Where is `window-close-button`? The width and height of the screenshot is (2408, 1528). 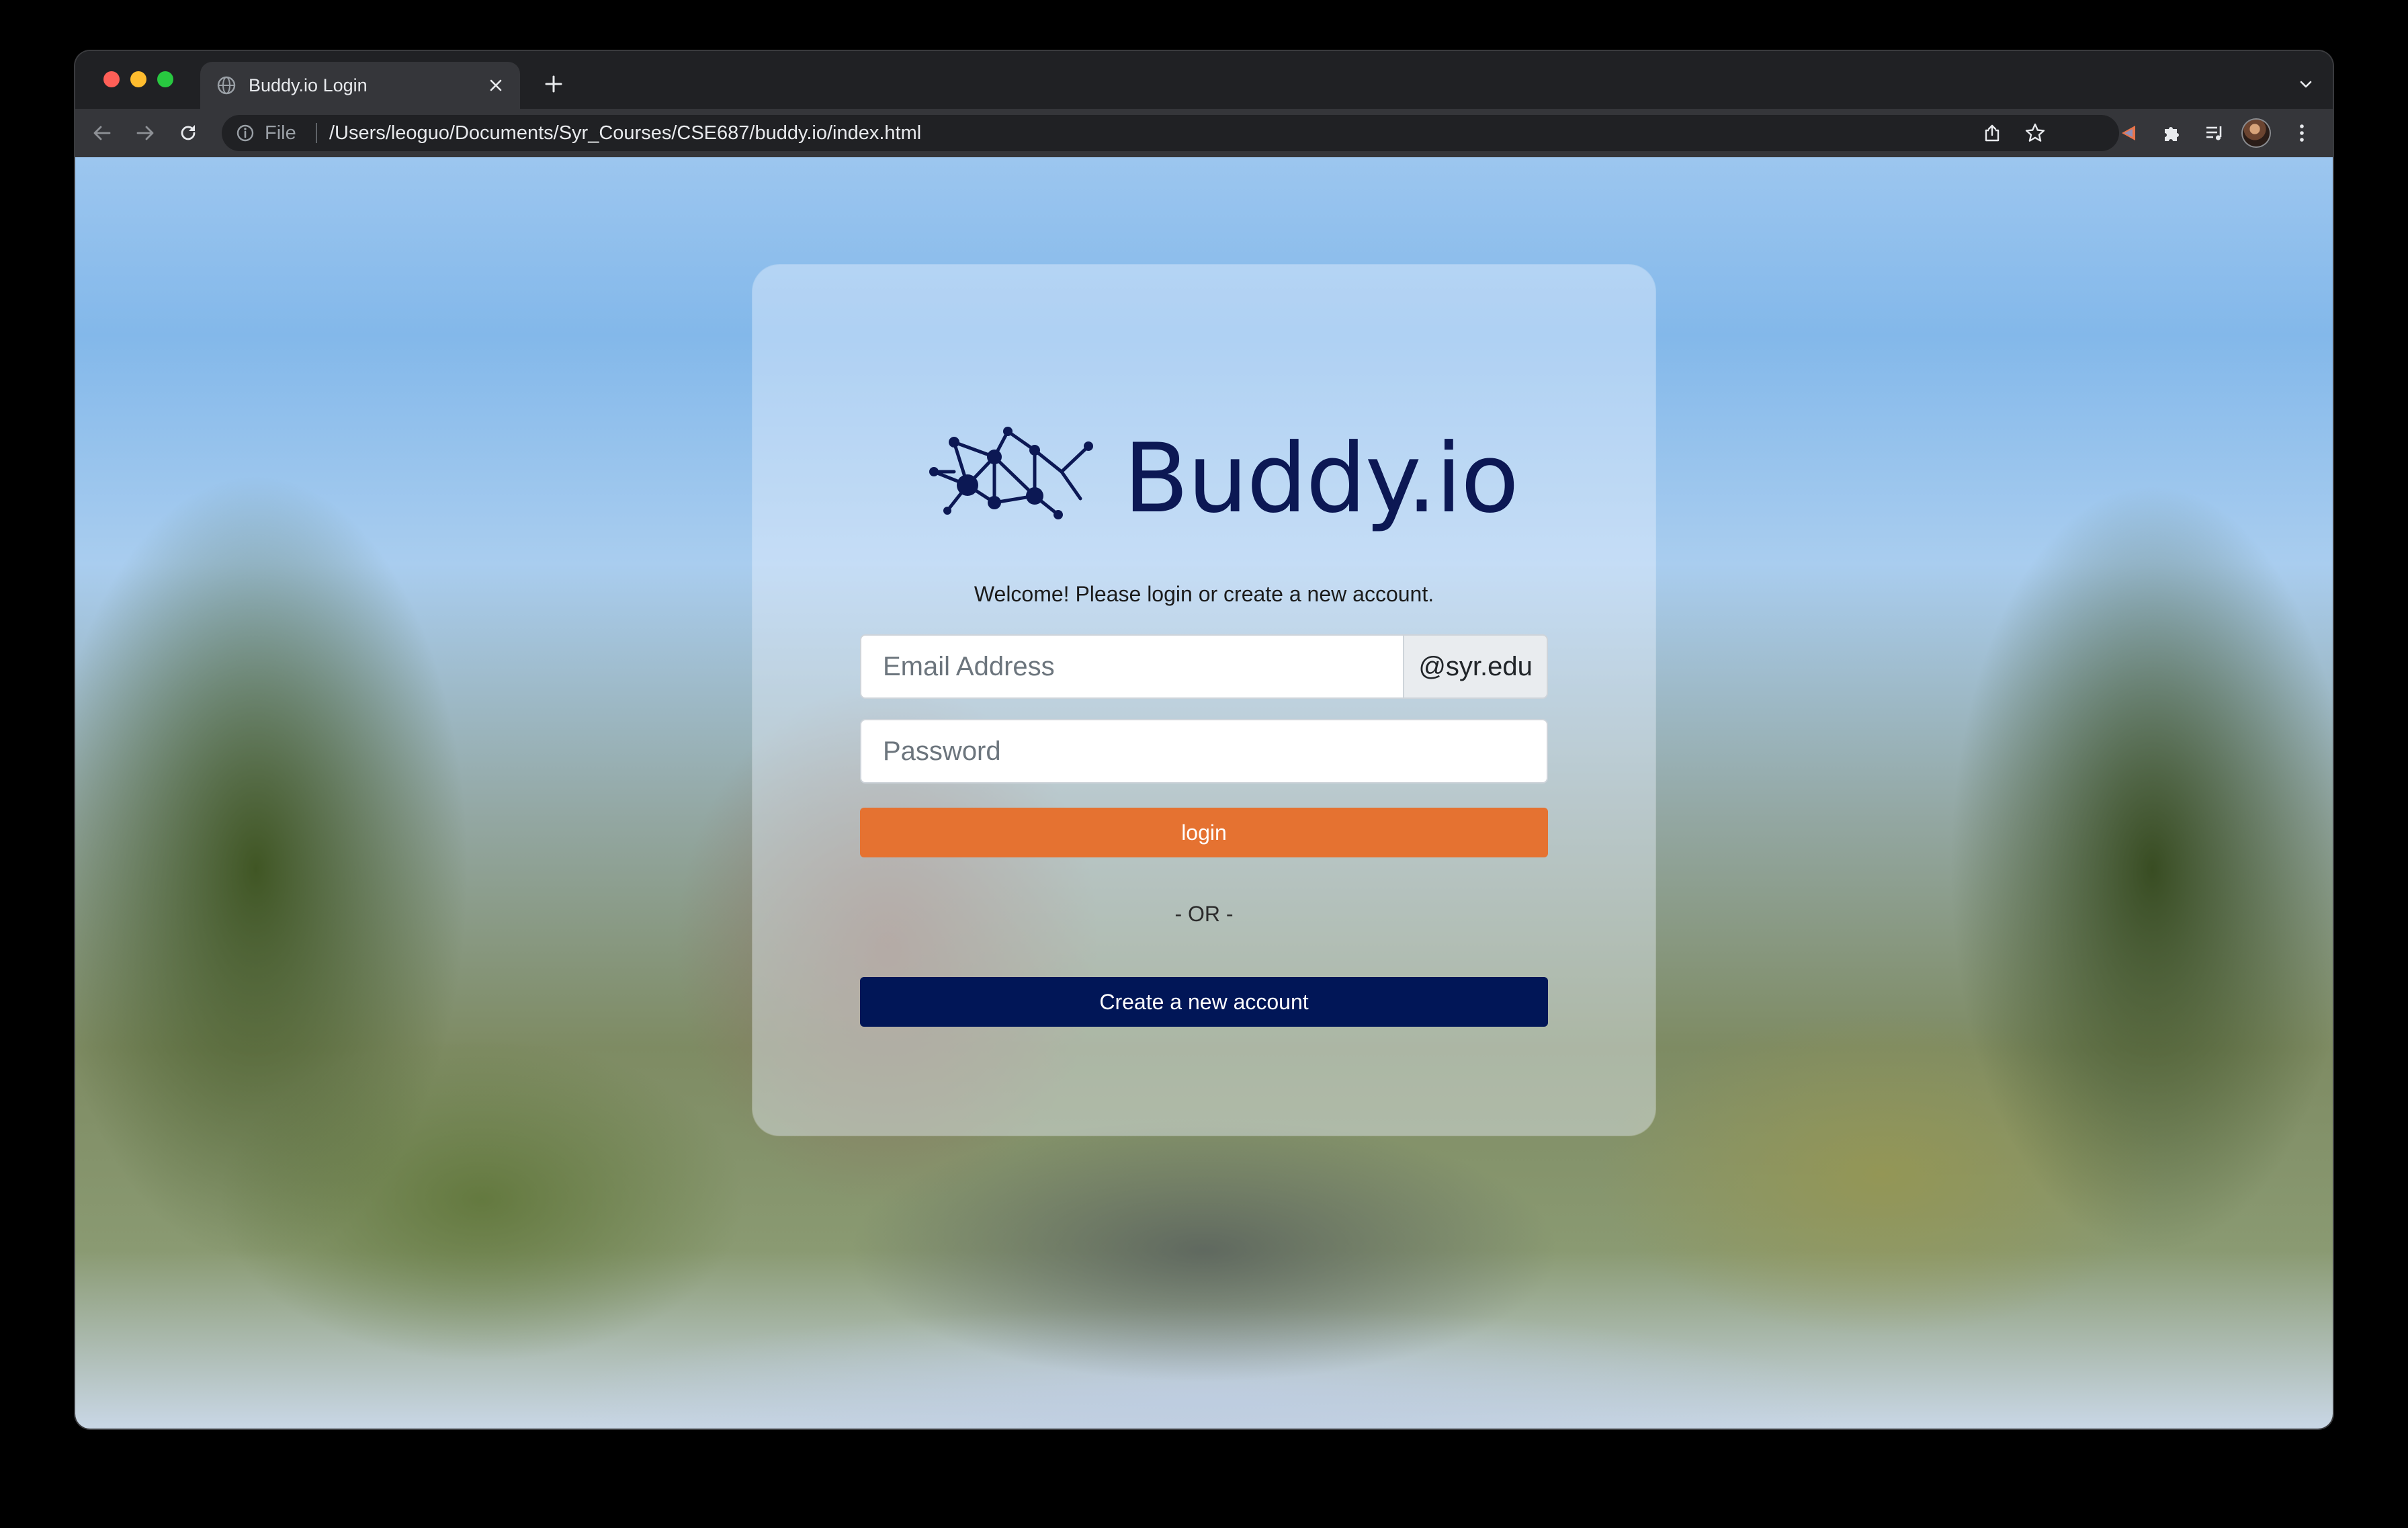
window-close-button is located at coordinates (111, 79).